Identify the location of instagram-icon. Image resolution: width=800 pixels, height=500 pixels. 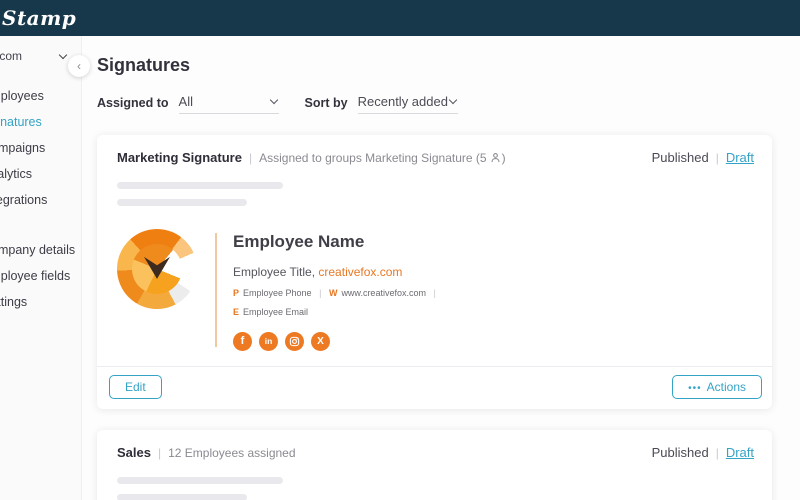
(294, 341).